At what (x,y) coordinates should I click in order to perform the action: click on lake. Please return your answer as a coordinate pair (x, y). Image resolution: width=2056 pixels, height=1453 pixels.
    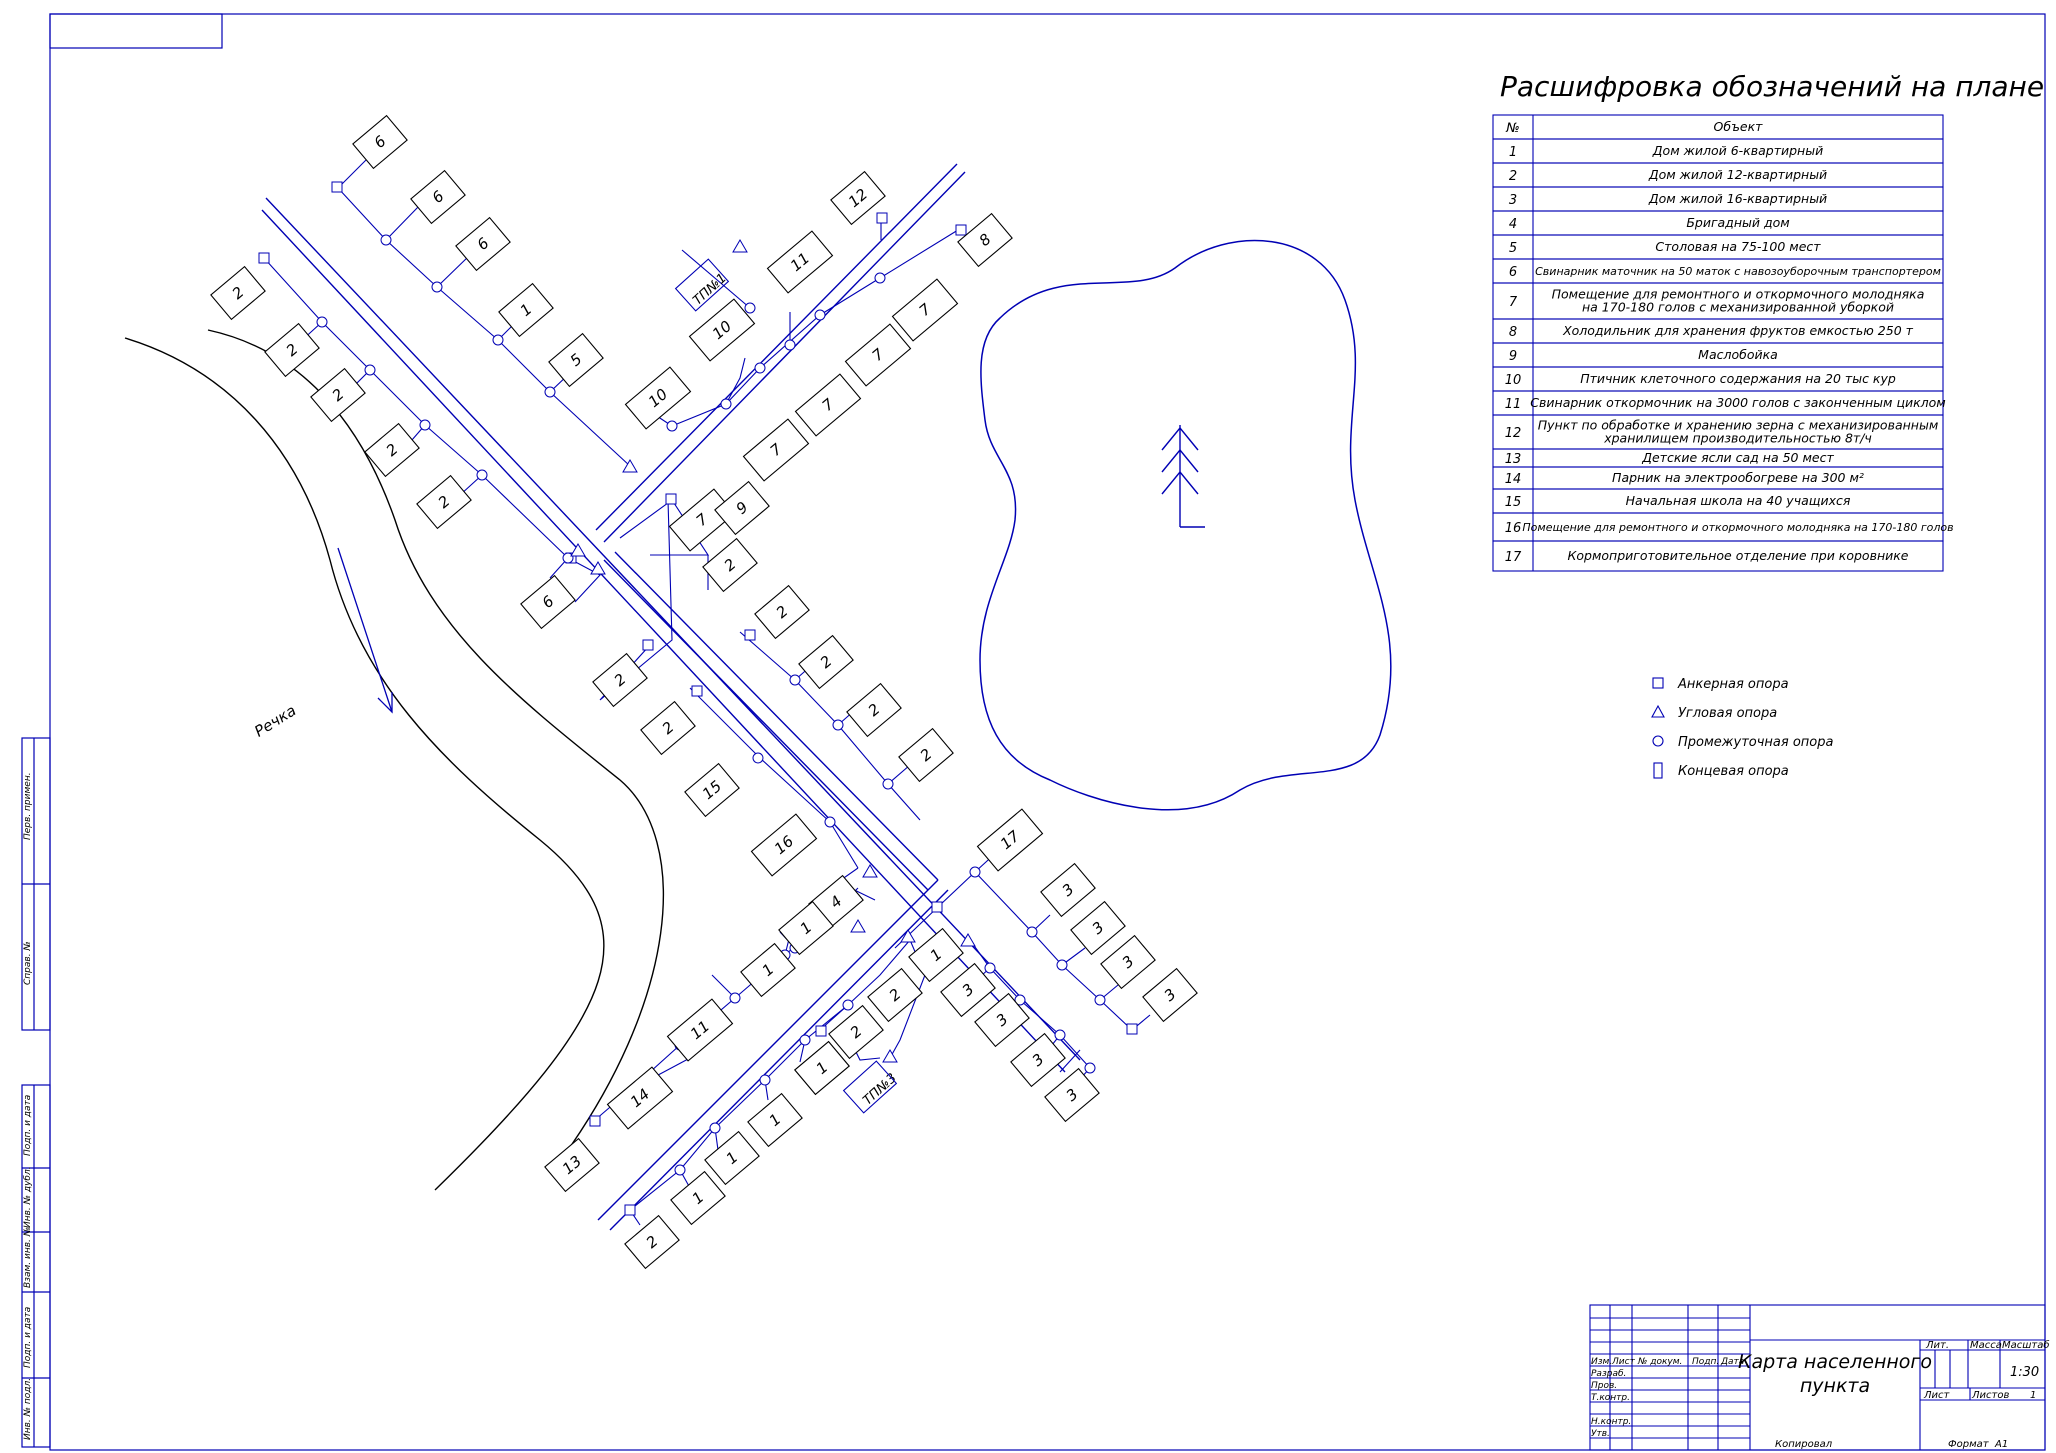
    Looking at the image, I should click on (1185, 525).